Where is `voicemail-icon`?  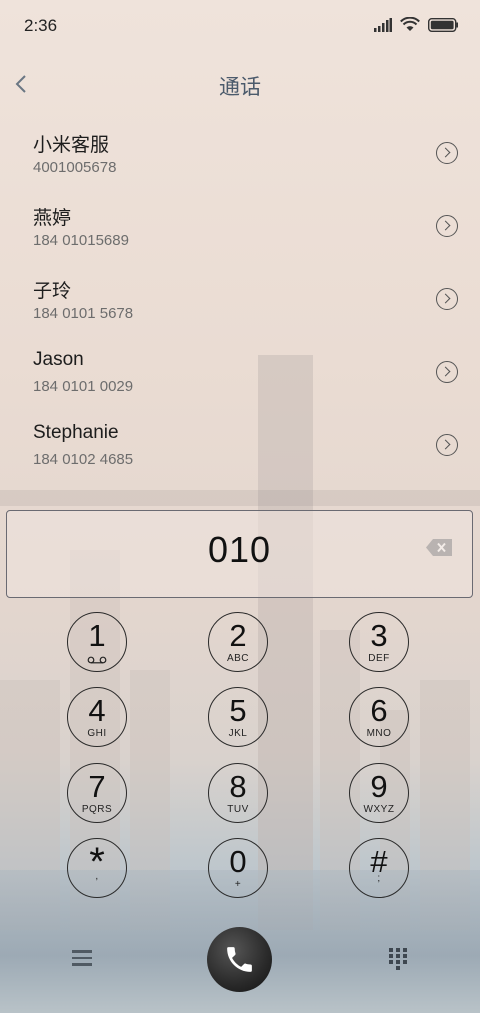 voicemail-icon is located at coordinates (97, 660).